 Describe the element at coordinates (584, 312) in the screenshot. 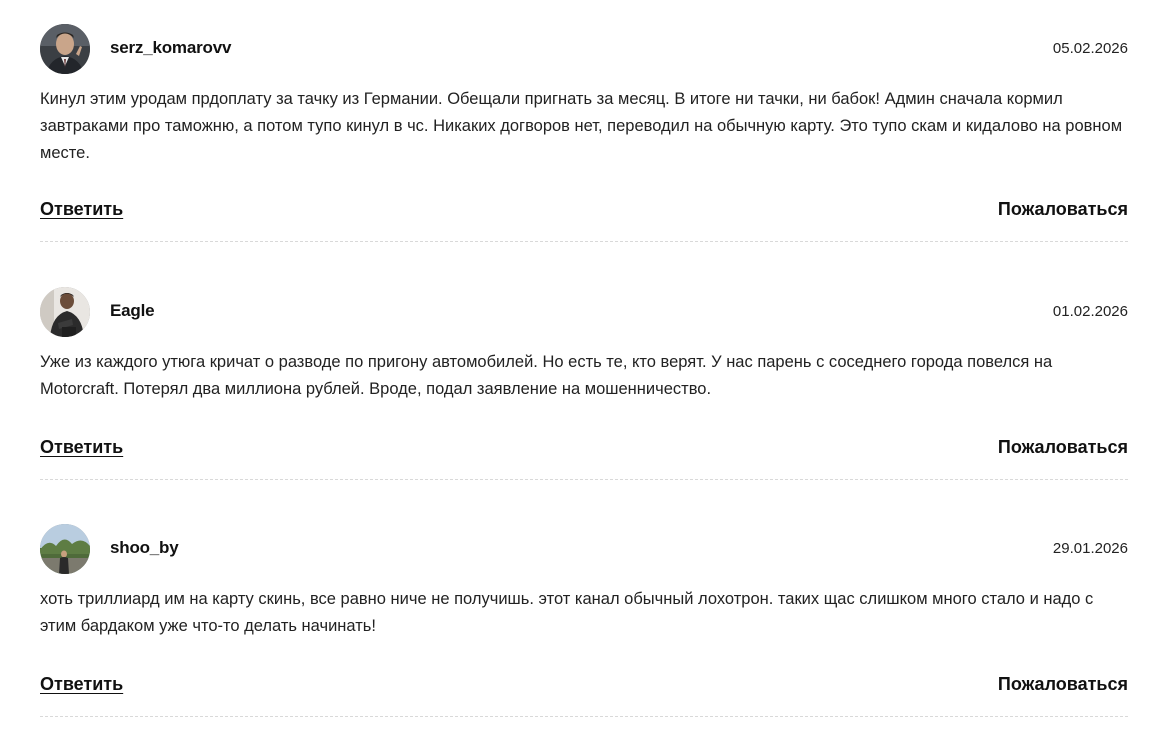

I see `comment-header: Eagle 01.02.2026` at that location.